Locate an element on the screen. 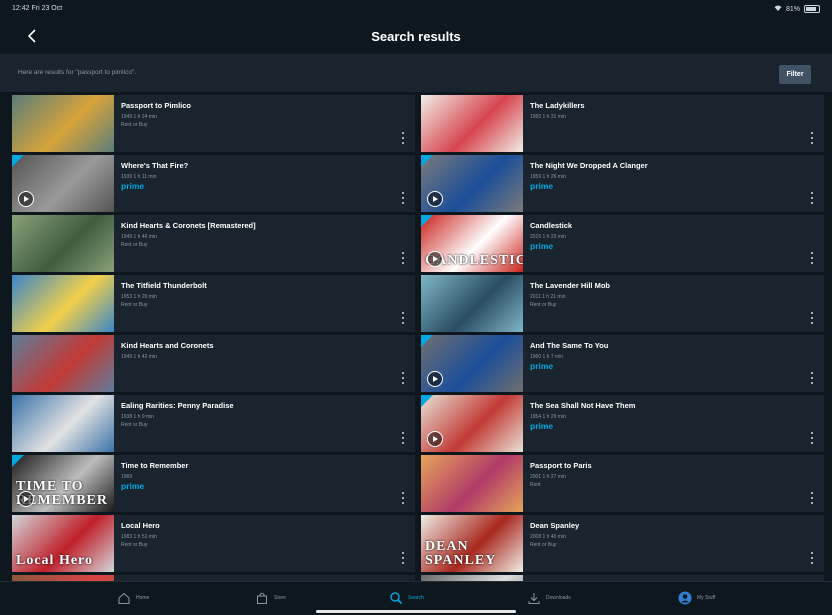  poster-thumbnail: TIME TO REMEMBER is located at coordinates (63, 483).